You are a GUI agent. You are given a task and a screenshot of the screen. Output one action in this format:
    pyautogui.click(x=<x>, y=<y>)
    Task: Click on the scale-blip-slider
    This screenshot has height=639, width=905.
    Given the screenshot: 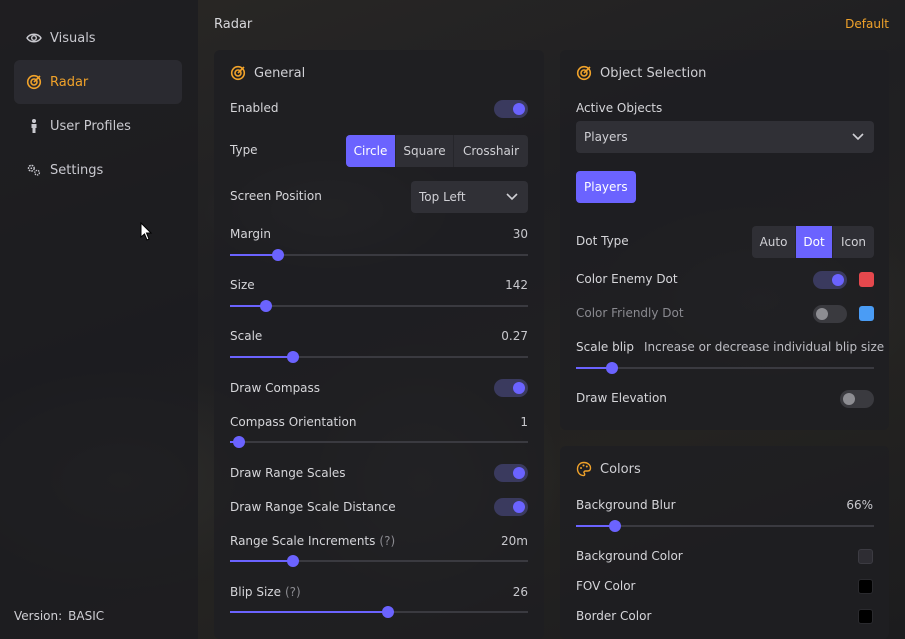 What is the action you would take?
    pyautogui.click(x=725, y=368)
    